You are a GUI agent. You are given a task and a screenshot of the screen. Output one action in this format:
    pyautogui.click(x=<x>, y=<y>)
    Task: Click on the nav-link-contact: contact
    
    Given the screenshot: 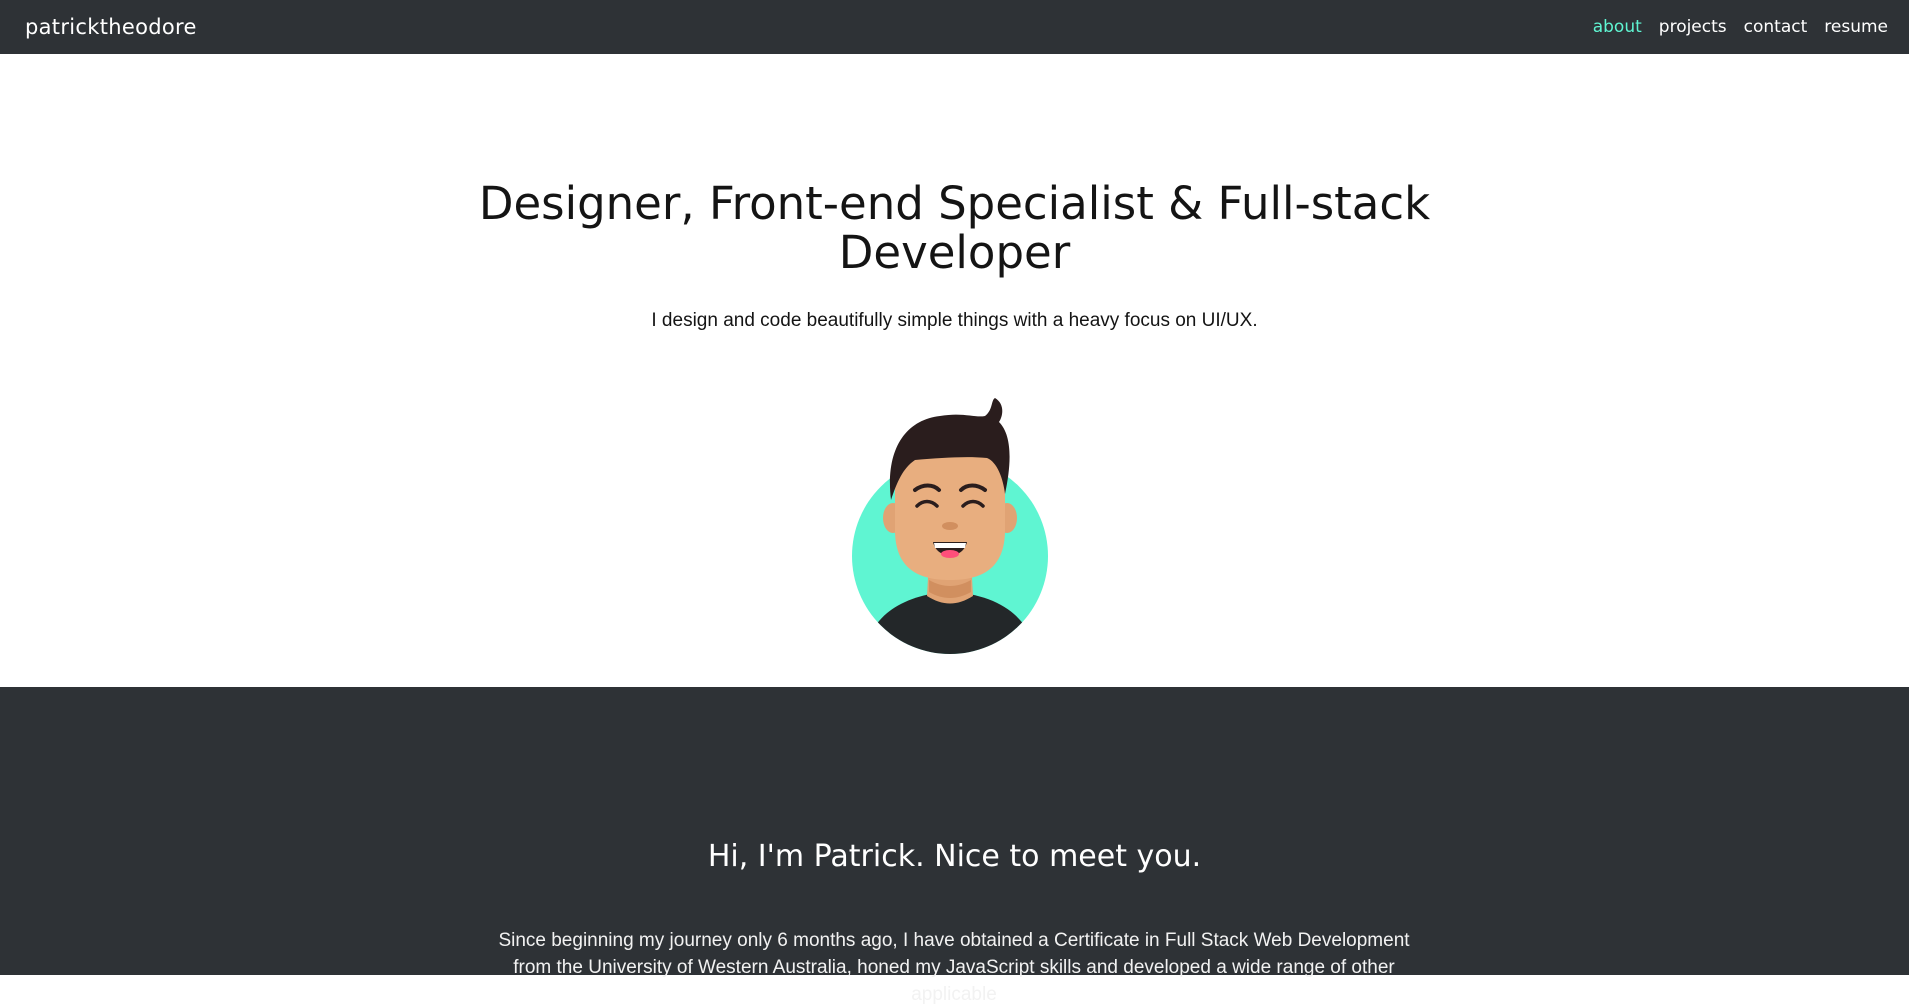 What is the action you would take?
    pyautogui.click(x=1776, y=27)
    